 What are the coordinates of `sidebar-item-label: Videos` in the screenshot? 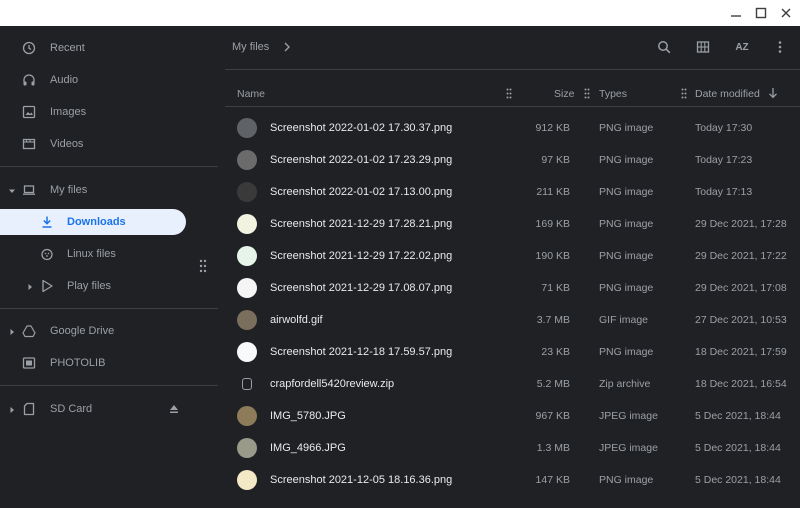 It's located at (67, 144).